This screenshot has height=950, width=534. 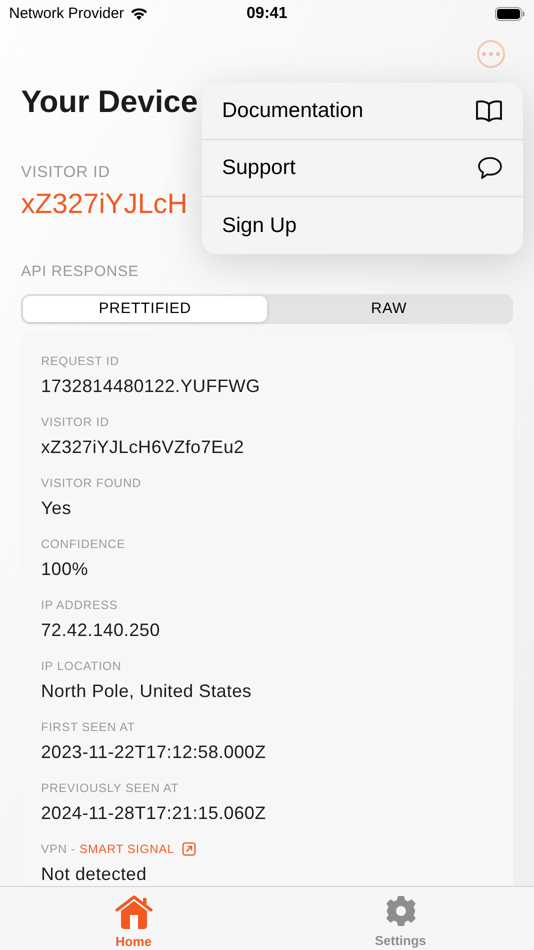 What do you see at coordinates (75, 422) in the screenshot?
I see `field-label: VISITOR ID` at bounding box center [75, 422].